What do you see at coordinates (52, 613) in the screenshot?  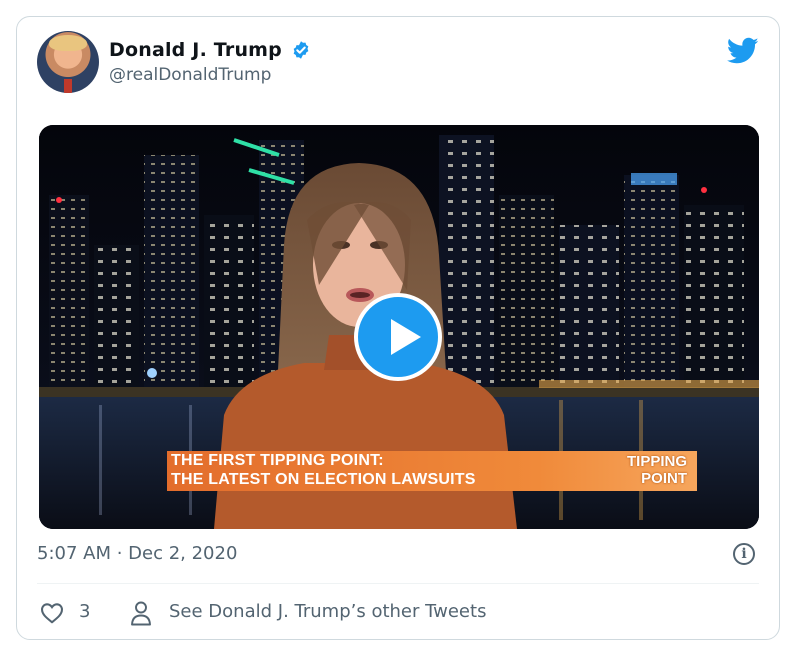 I see `heart-icon` at bounding box center [52, 613].